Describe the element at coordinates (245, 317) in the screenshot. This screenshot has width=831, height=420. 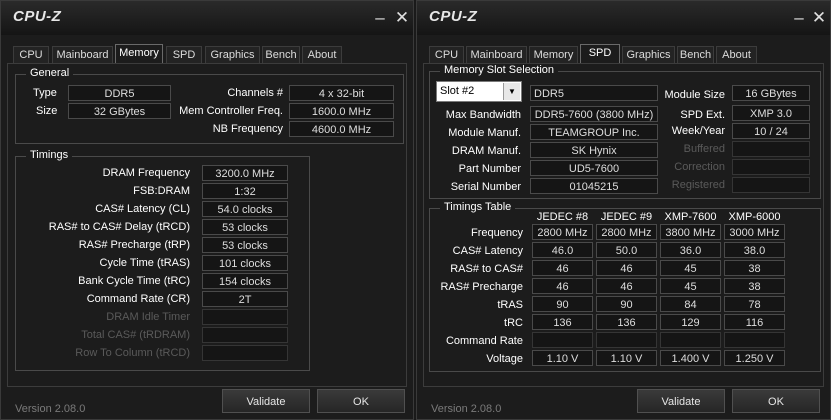
I see `dram-idle-timer-value` at that location.